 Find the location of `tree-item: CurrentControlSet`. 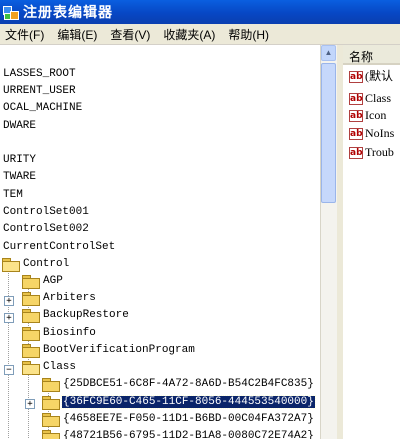

tree-item: CurrentControlSet is located at coordinates (59, 247).